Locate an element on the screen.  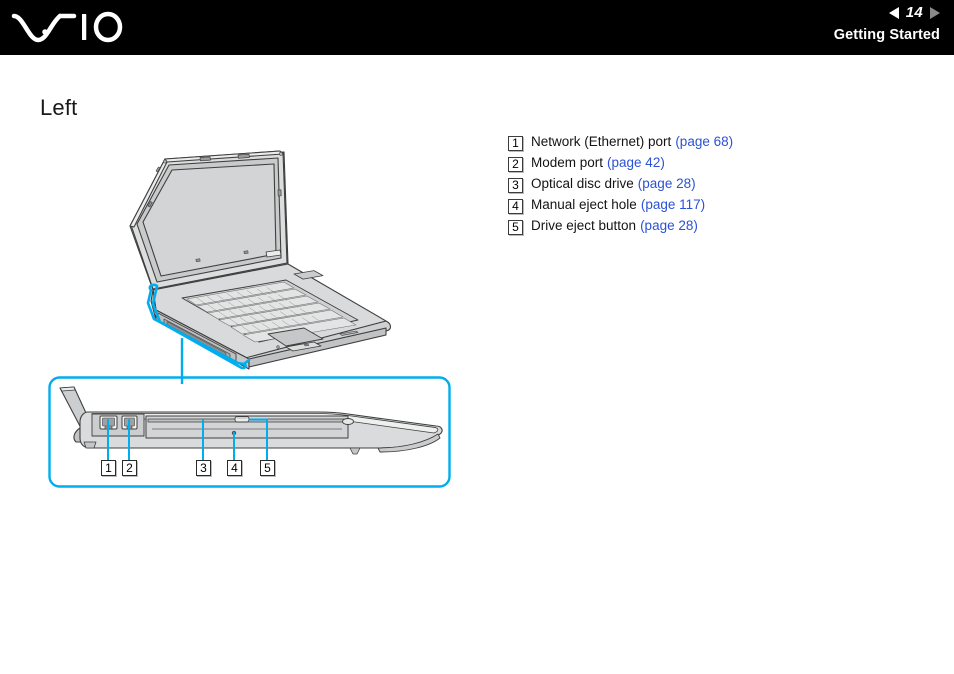
page-navigation: 14 is located at coordinates (830, 13).